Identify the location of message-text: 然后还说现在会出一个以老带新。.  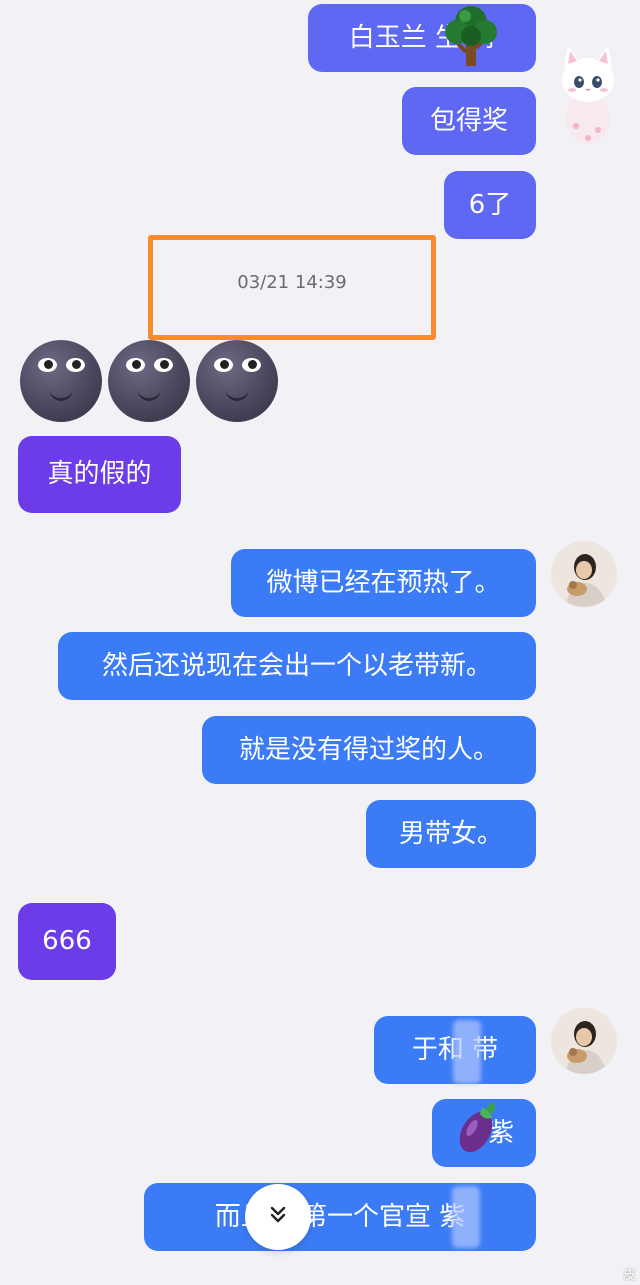
(296, 666).